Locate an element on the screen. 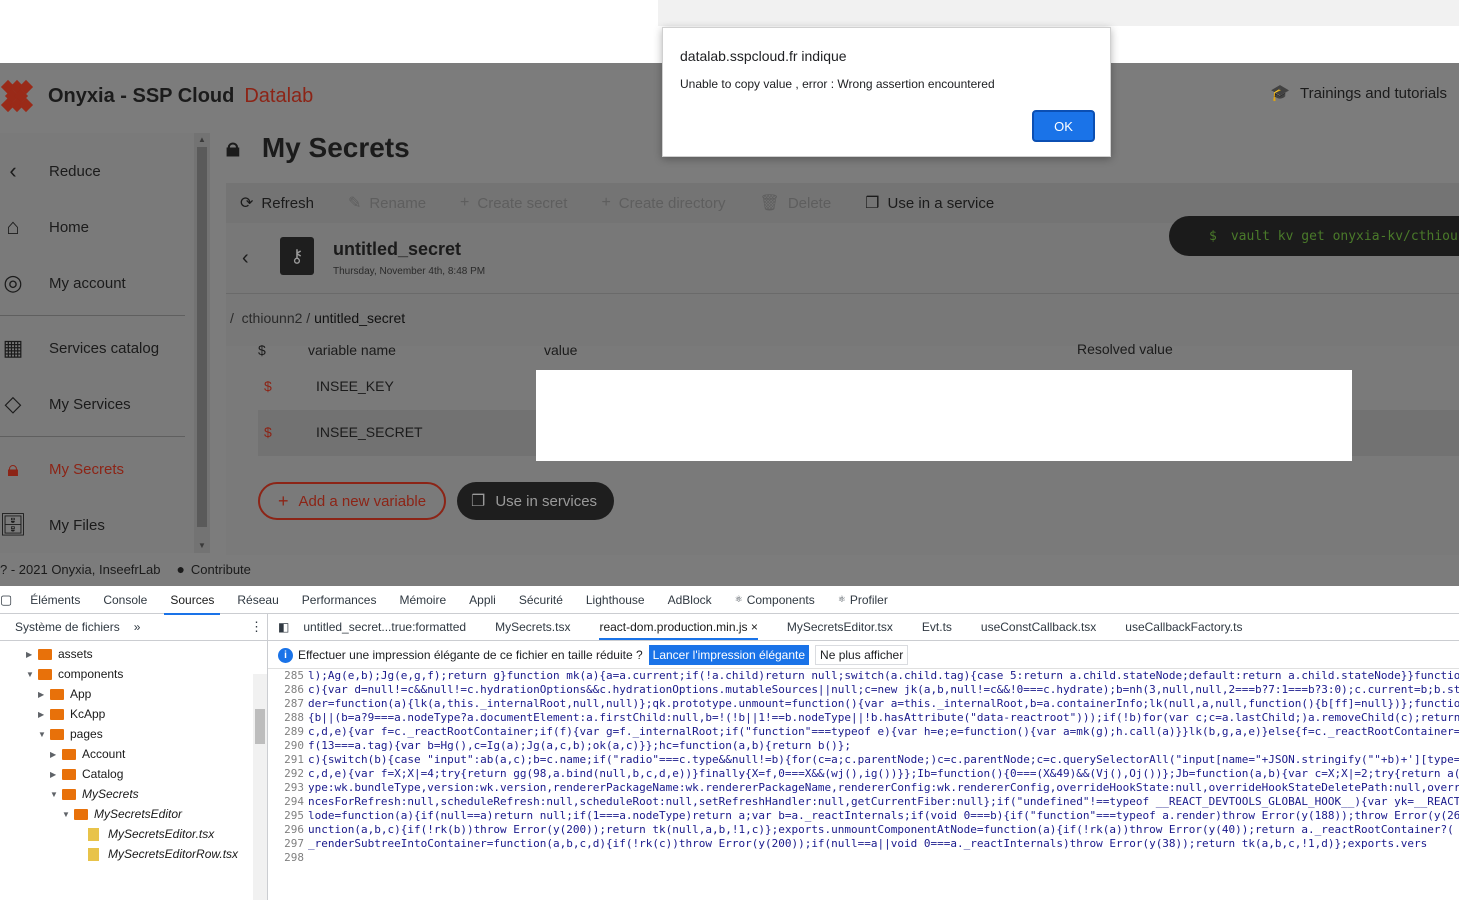 Image resolution: width=1459 pixels, height=900 pixels. sidebar-item-reduce: ‹ Reduce is located at coordinates (95, 171).